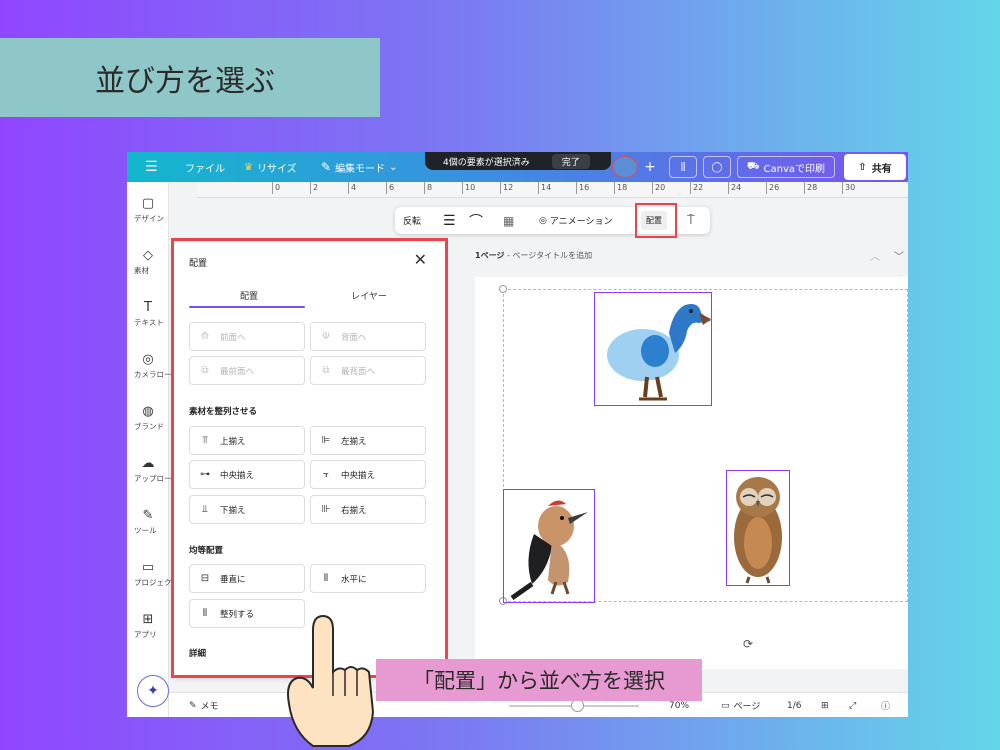  Describe the element at coordinates (581, 220) in the screenshot. I see `animation-label: アニメーション` at that location.